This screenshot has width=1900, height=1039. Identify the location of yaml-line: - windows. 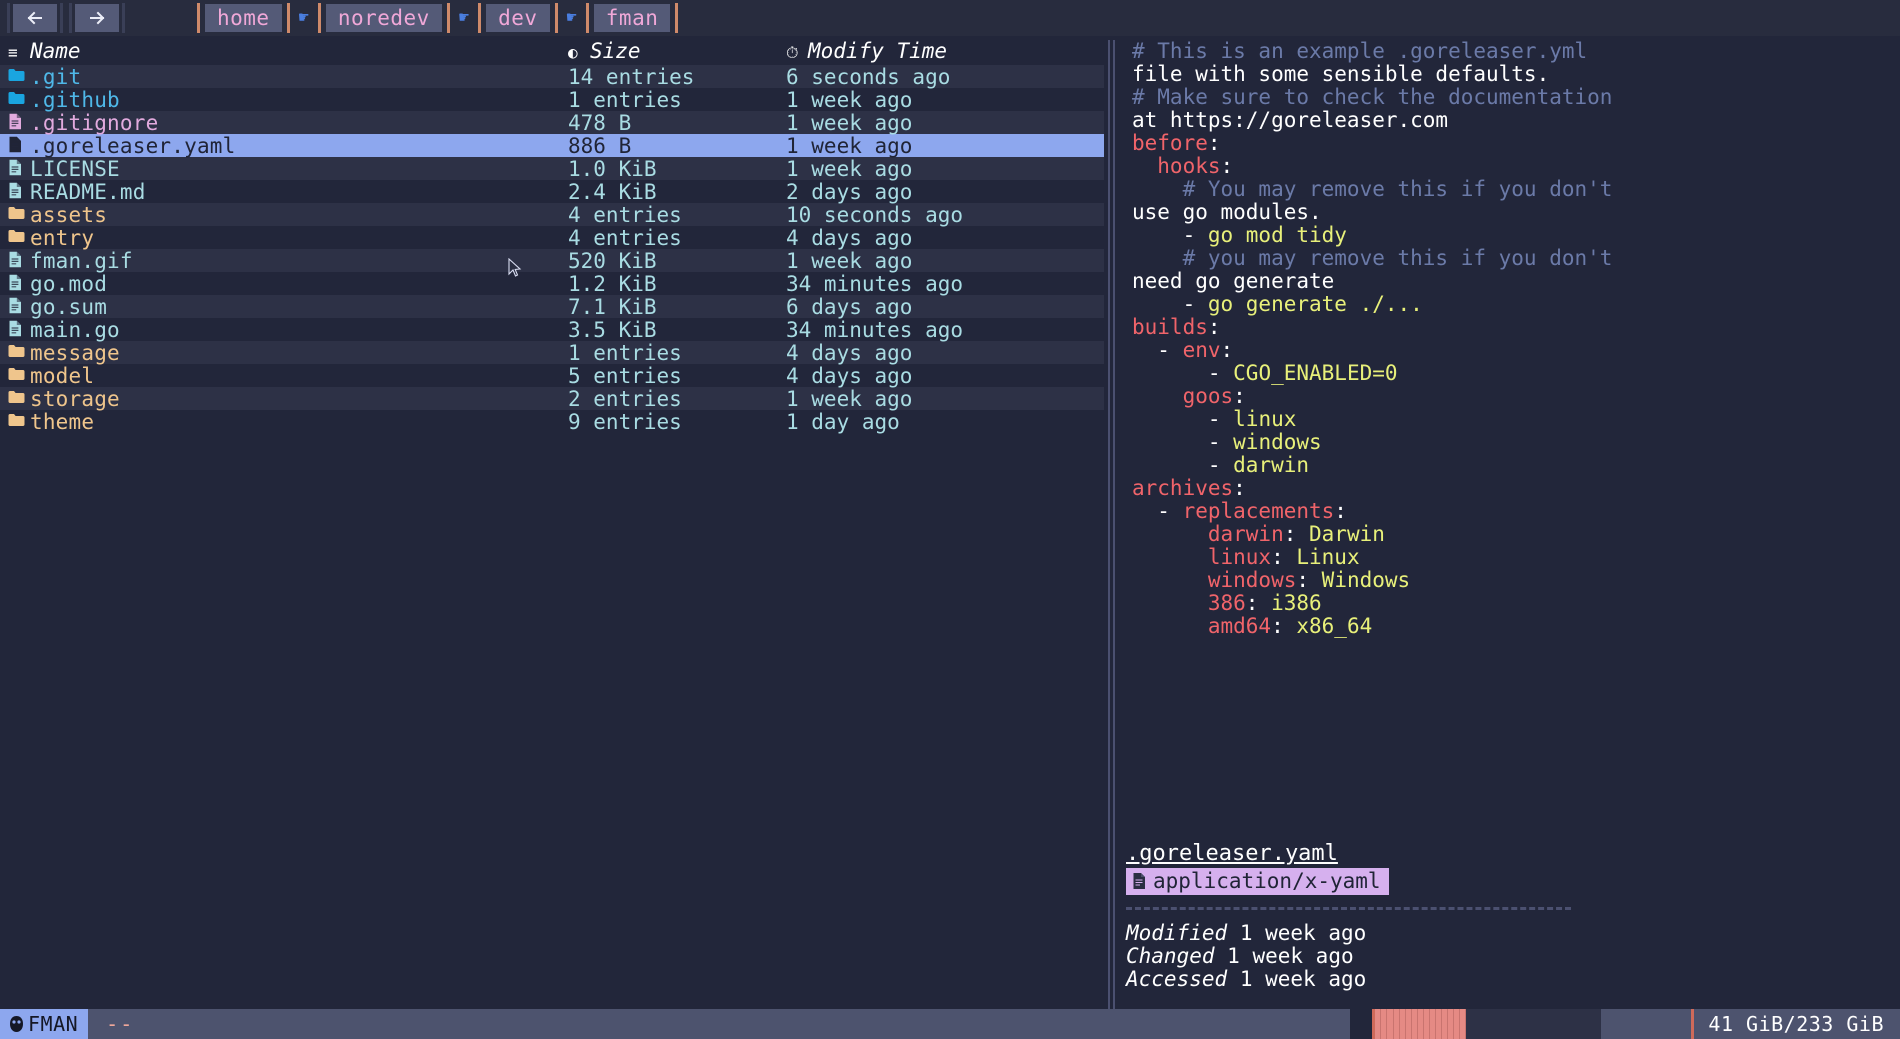
(1516, 442).